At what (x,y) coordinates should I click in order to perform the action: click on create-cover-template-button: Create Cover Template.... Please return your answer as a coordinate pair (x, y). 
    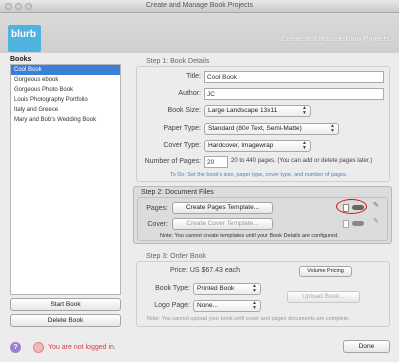
    Looking at the image, I should click on (222, 224).